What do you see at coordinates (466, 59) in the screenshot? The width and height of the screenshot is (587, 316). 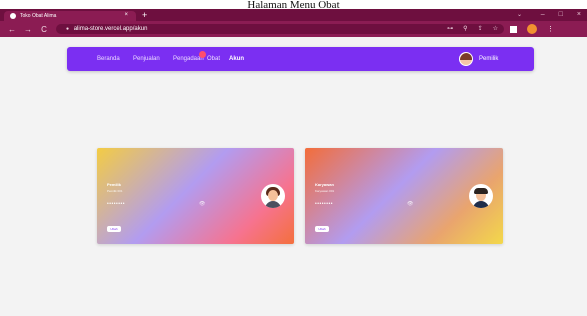 I see `user-avatar` at bounding box center [466, 59].